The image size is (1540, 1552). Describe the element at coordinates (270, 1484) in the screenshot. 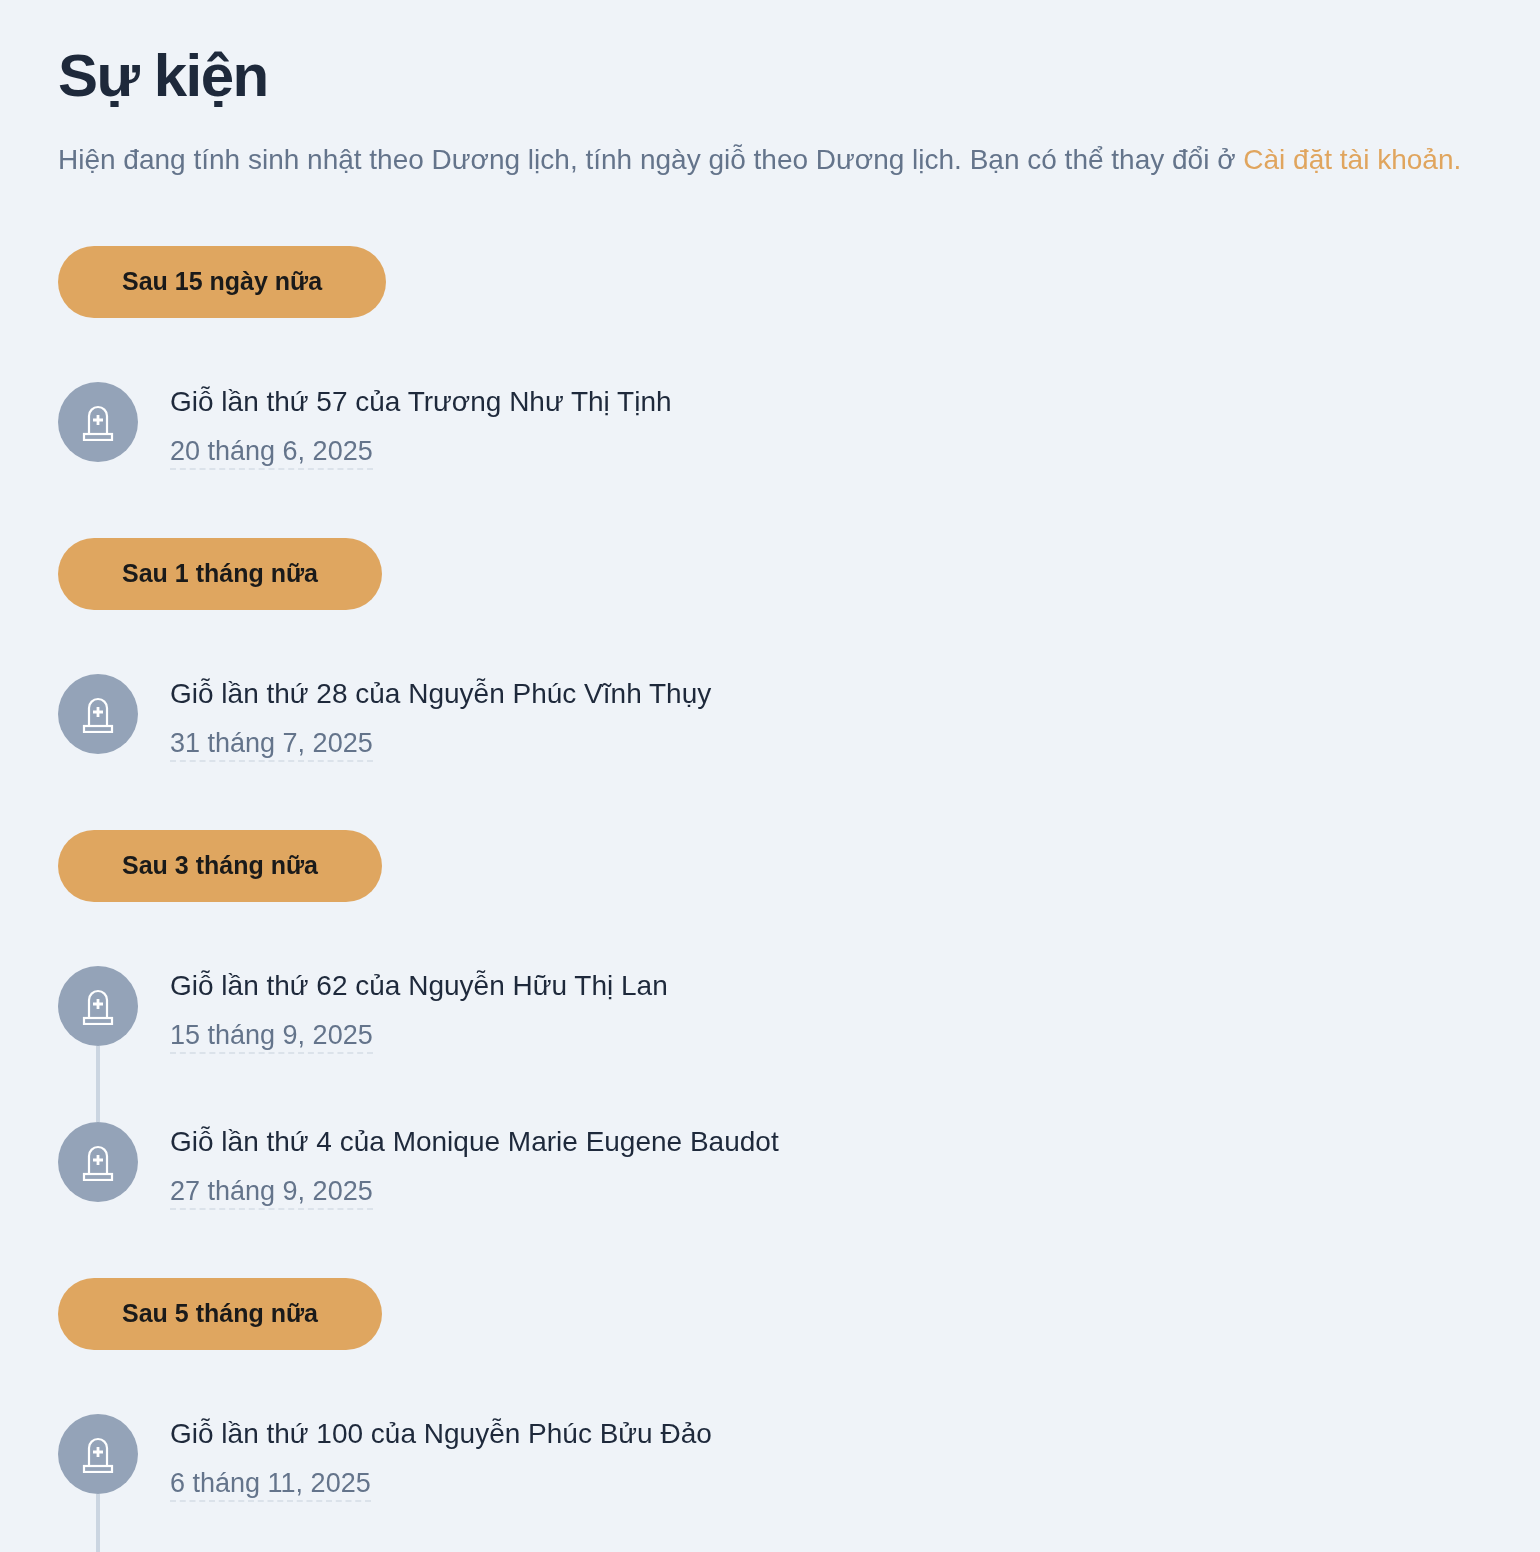

I see `event-date: 6 tháng 11, 2025` at that location.